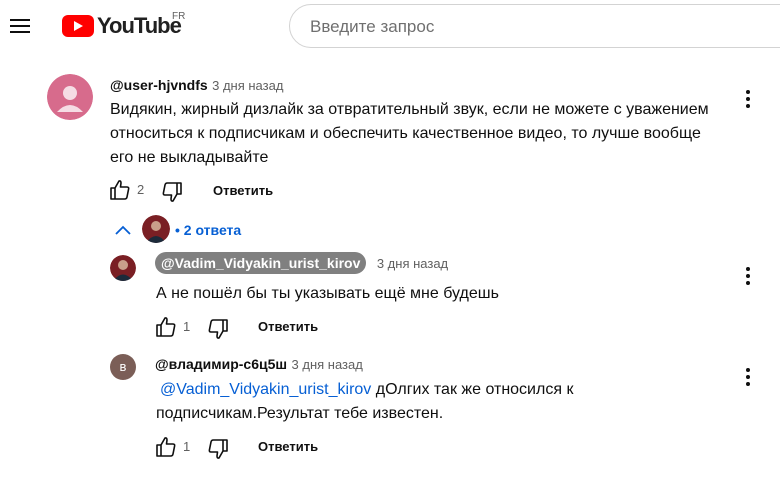 Image resolution: width=780 pixels, height=486 pixels. I want to click on replies-toggle: • 2 ответа, so click(208, 230).